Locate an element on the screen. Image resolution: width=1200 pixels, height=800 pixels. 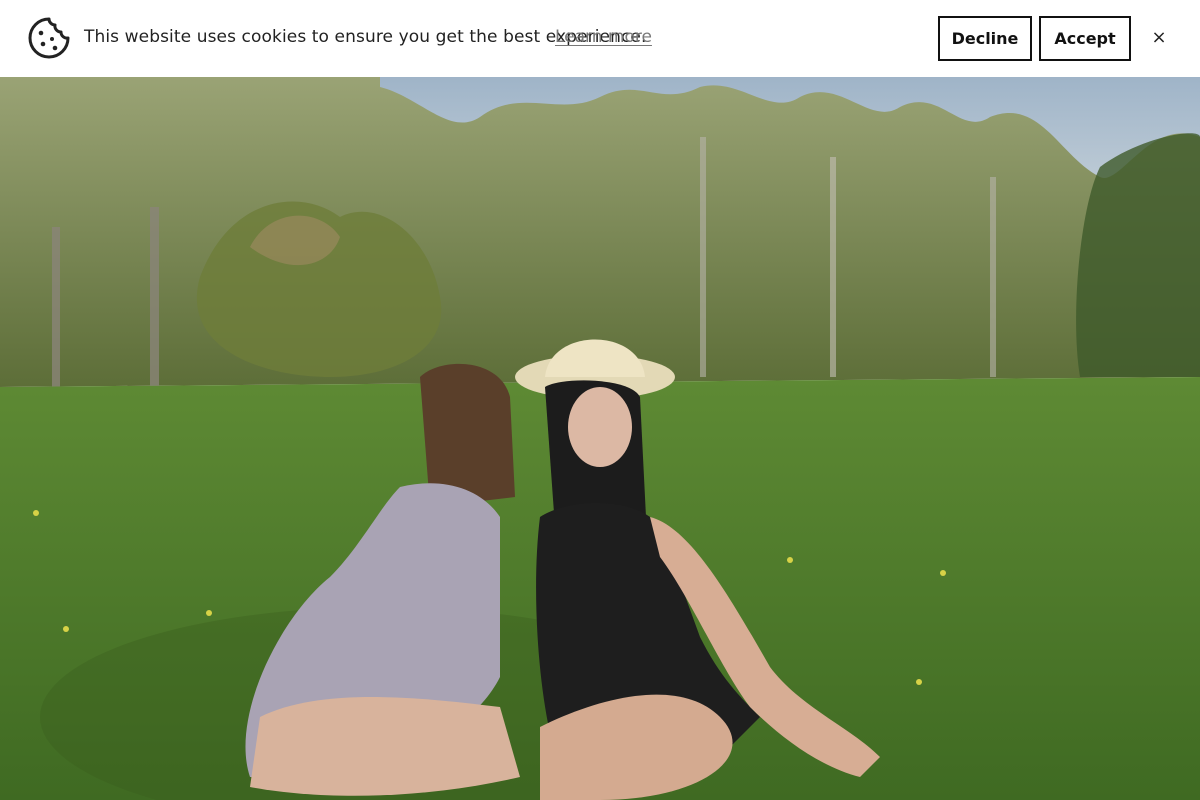
learn-more-link: Learn more is located at coordinates (603, 37).